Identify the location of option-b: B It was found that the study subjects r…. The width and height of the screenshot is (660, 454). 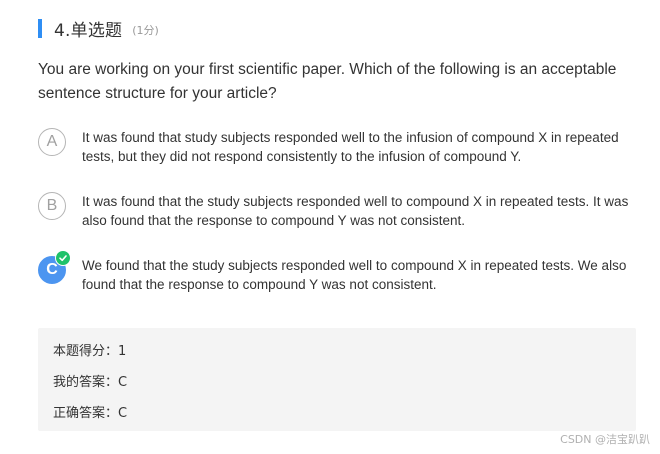
(338, 214).